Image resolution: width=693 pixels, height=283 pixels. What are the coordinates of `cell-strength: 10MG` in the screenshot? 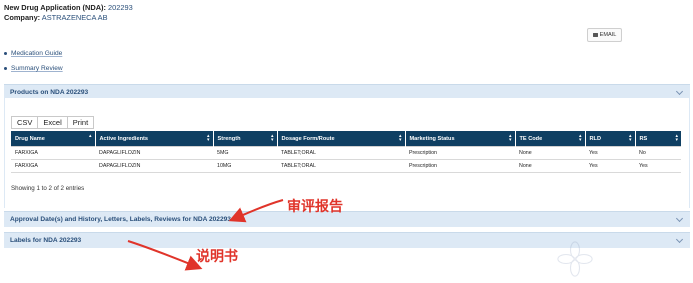 It's located at (245, 166).